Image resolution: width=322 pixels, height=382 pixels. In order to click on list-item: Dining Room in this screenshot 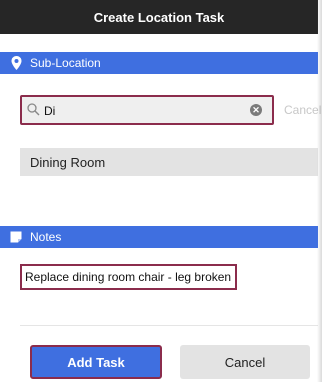, I will do `click(169, 162)`.